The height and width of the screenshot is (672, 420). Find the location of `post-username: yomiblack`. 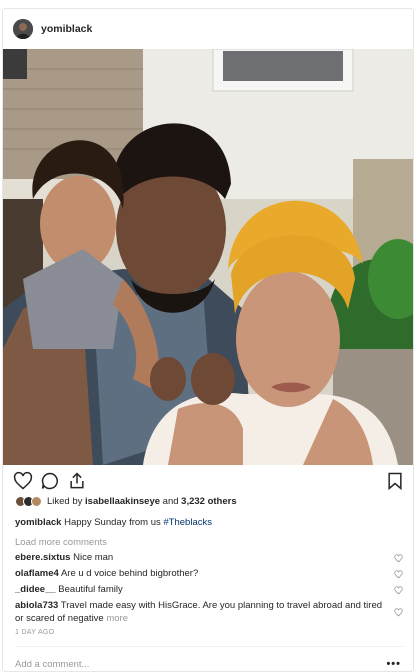

post-username: yomiblack is located at coordinates (66, 29).